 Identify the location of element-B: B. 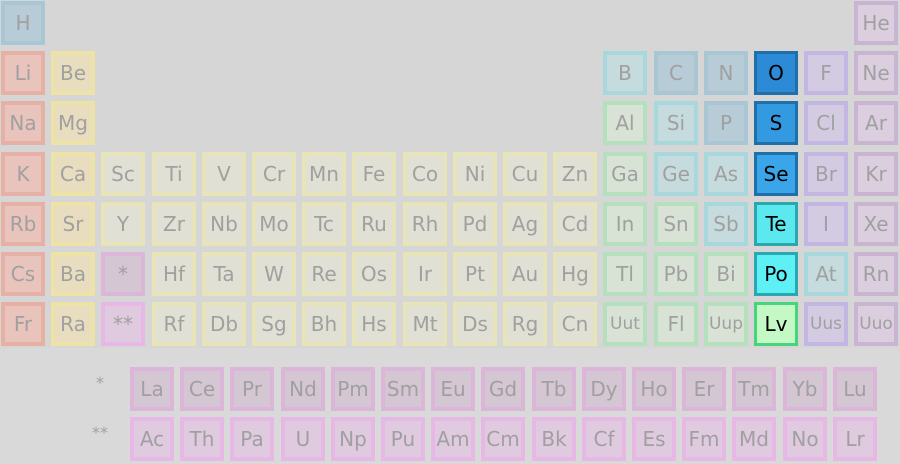
(625, 73).